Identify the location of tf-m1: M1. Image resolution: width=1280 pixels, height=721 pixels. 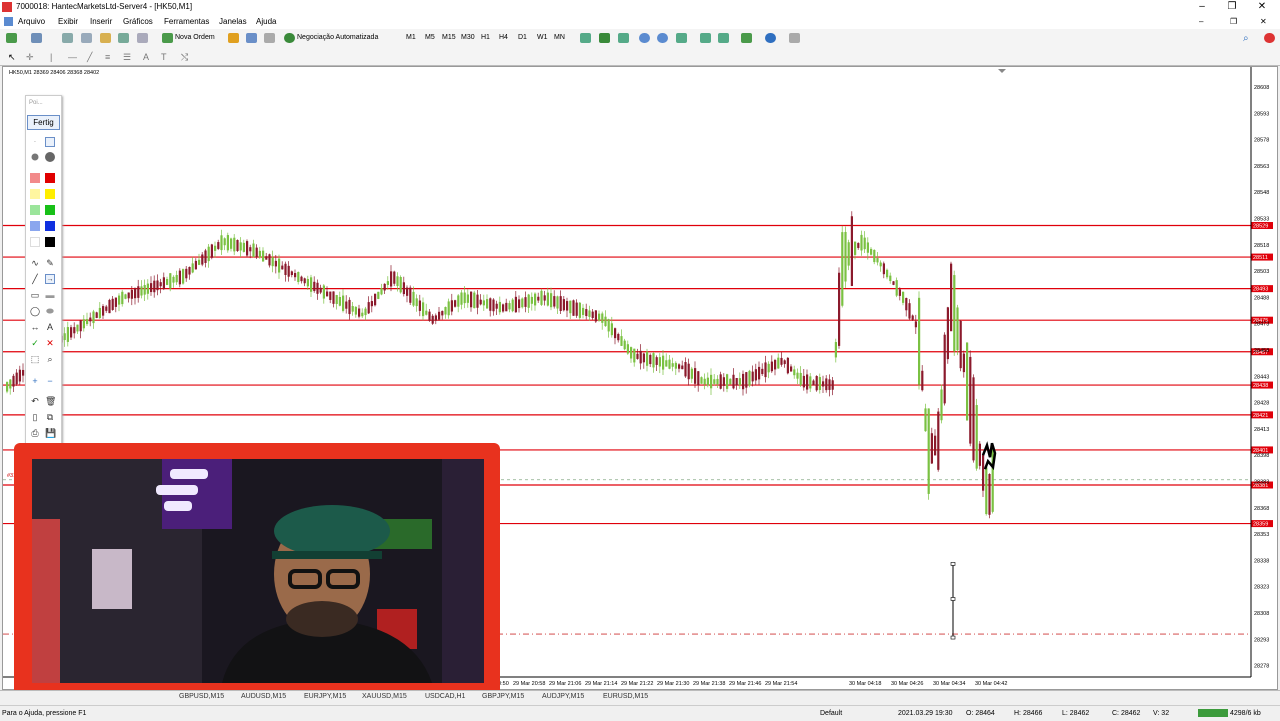
(411, 38).